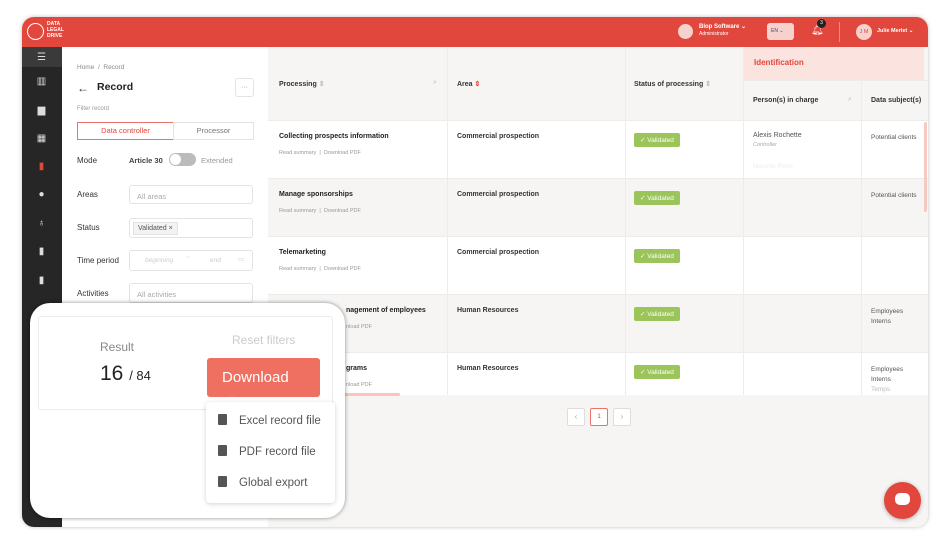 The height and width of the screenshot is (544, 950). I want to click on column-area: Area ⇕, so click(468, 84).